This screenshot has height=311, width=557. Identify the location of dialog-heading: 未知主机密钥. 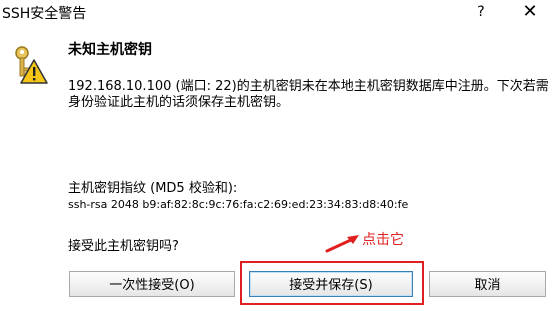
(110, 50).